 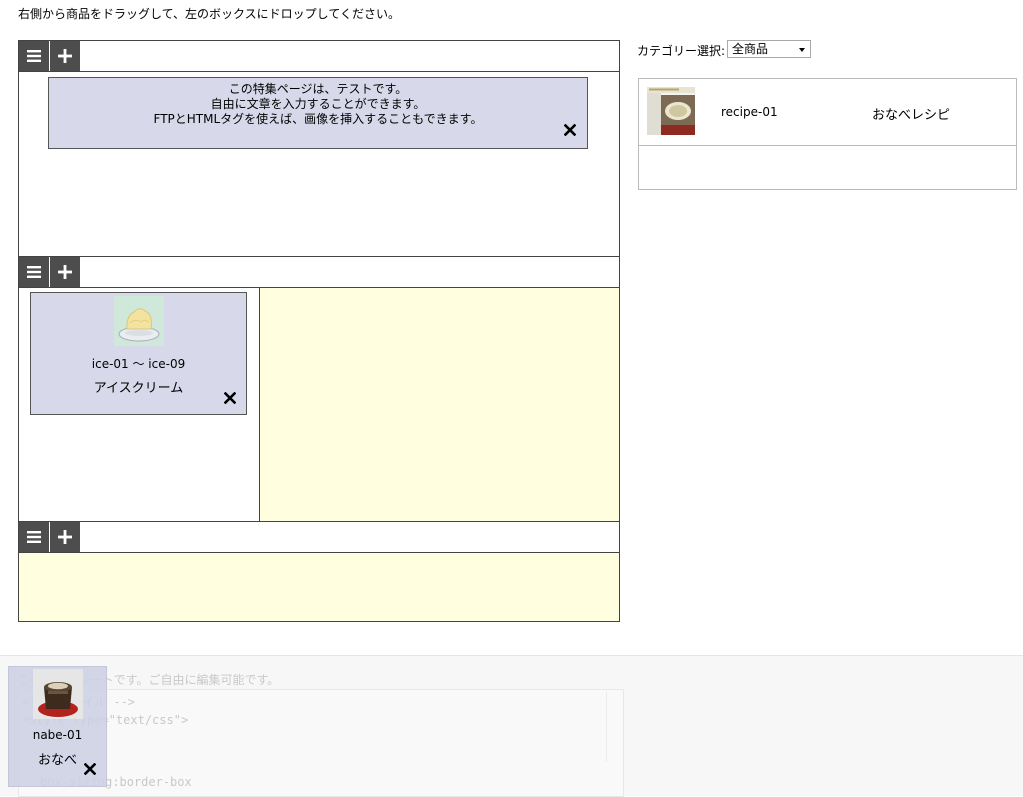 I want to click on textarea-scrollbar, so click(x=613, y=727).